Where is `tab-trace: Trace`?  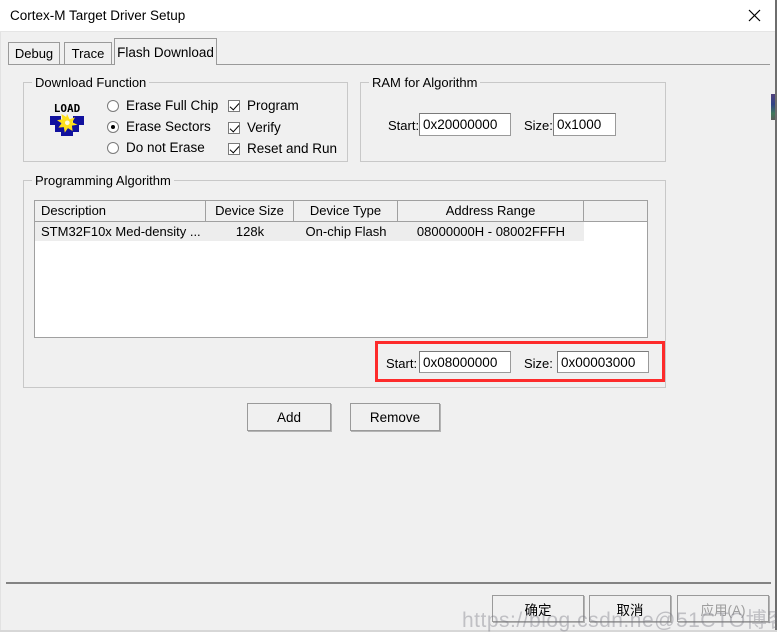 tab-trace: Trace is located at coordinates (88, 53).